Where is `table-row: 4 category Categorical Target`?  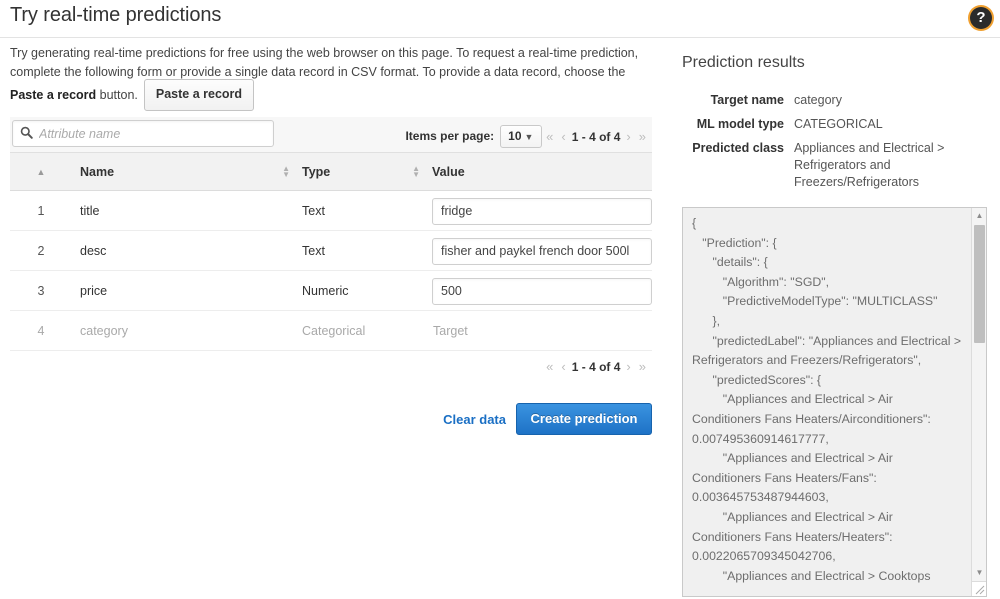 table-row: 4 category Categorical Target is located at coordinates (331, 331).